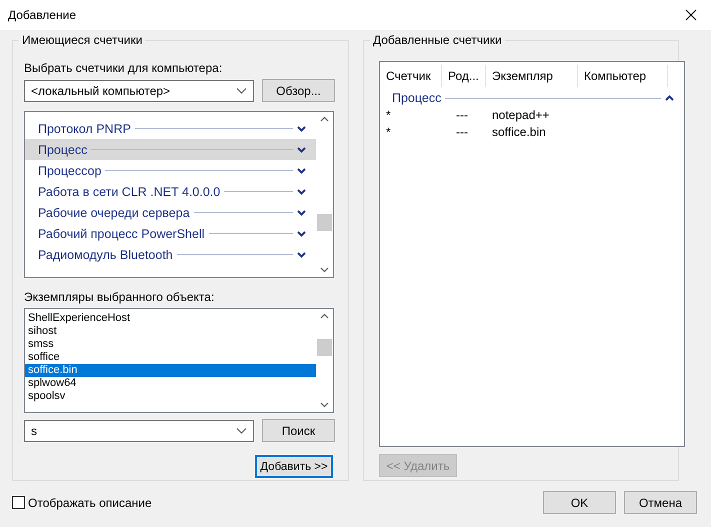 This screenshot has width=711, height=527. Describe the element at coordinates (170, 344) in the screenshot. I see `instance-item: smss` at that location.